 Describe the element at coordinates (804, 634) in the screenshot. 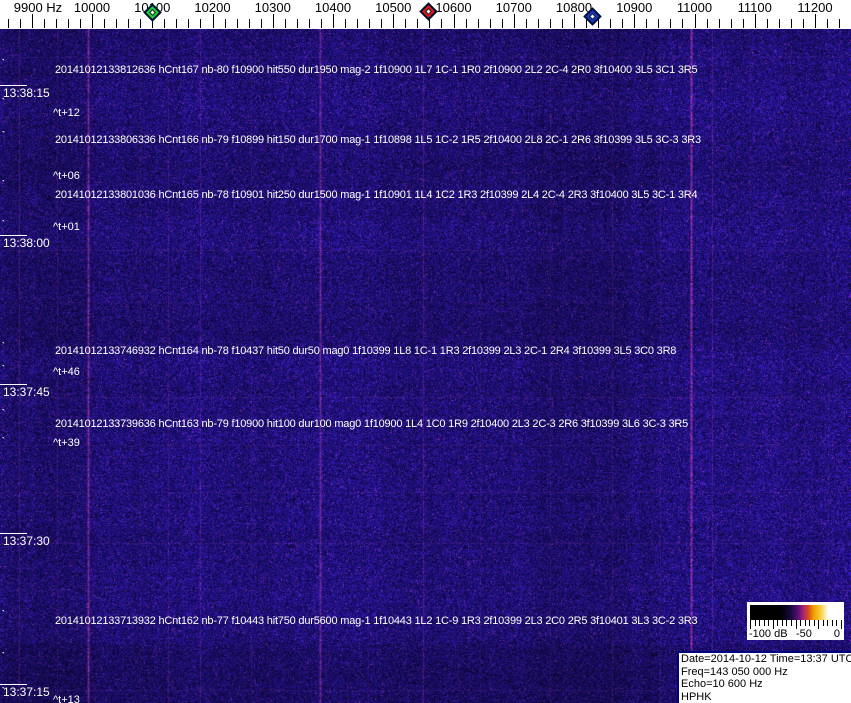

I see `colorbar-label-mid: -50` at that location.